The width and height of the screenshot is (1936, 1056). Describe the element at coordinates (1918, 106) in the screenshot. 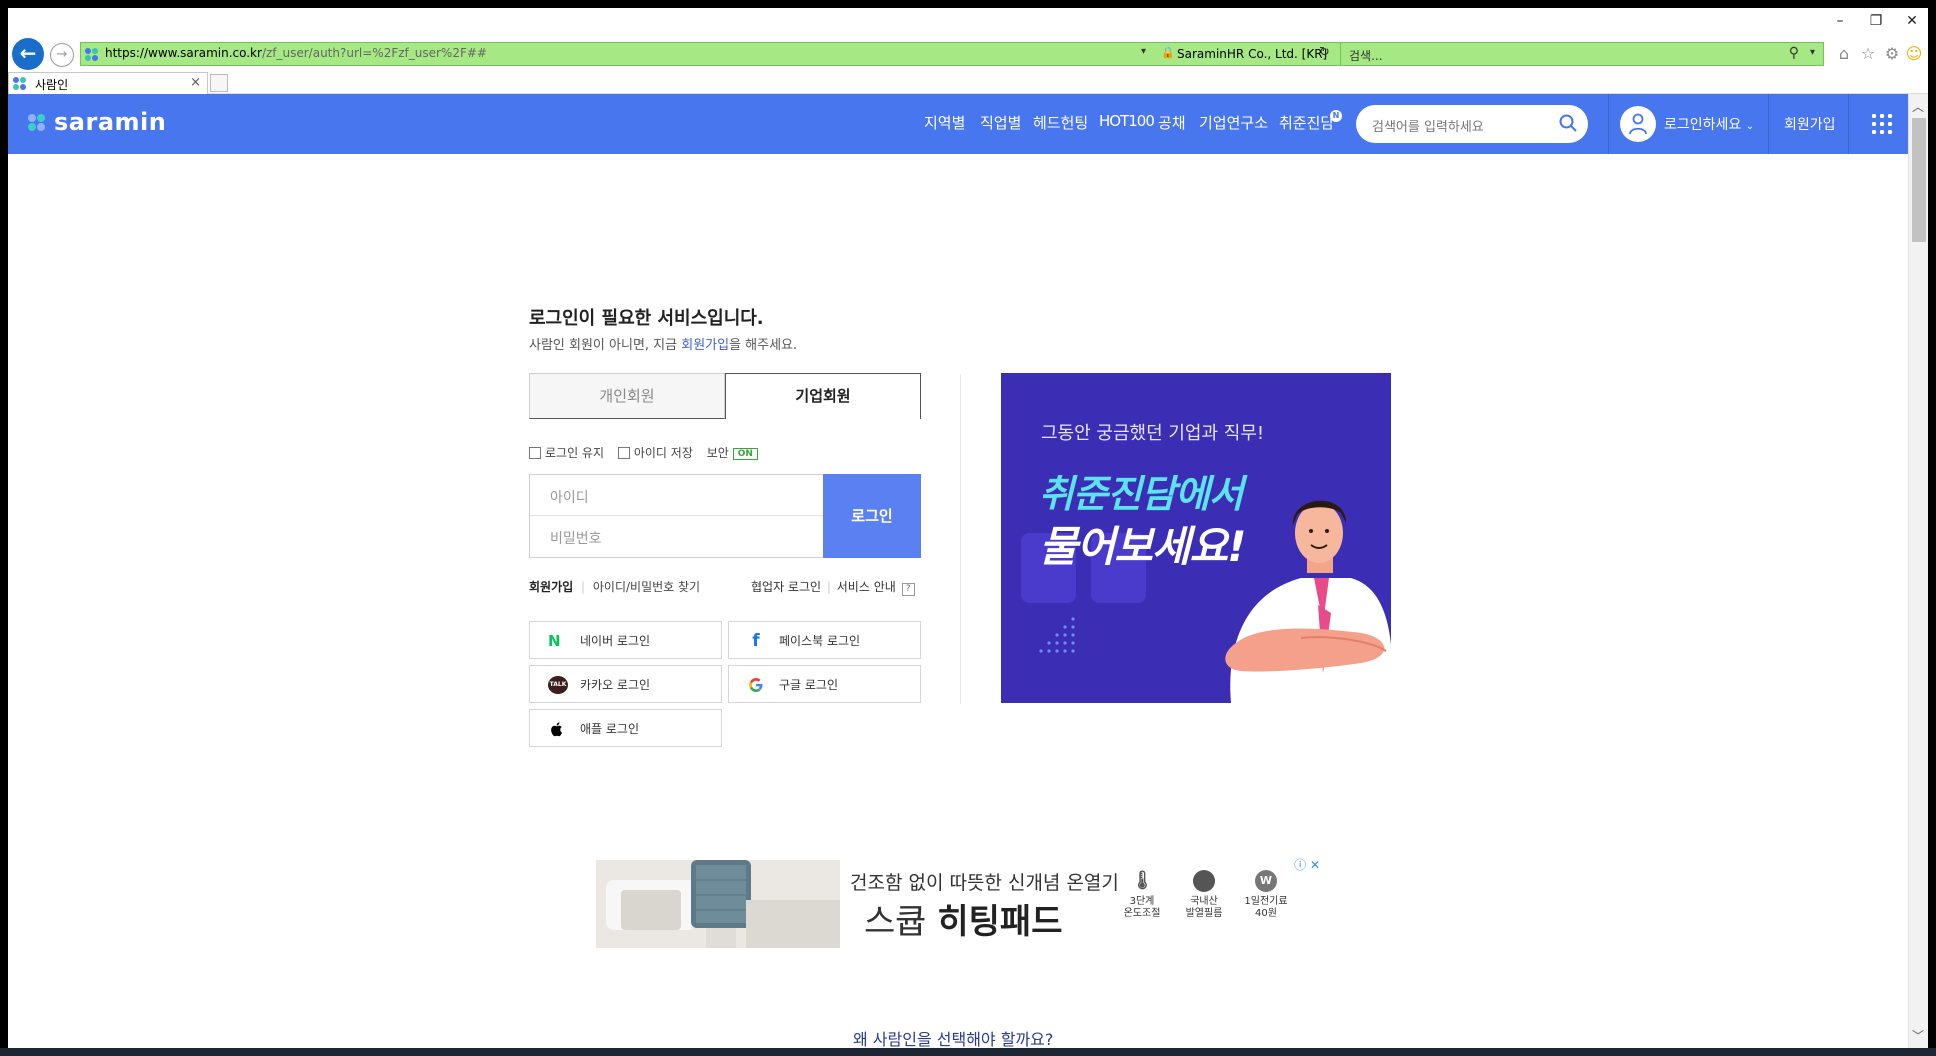

I see `scroll-up-icon: ︿` at that location.